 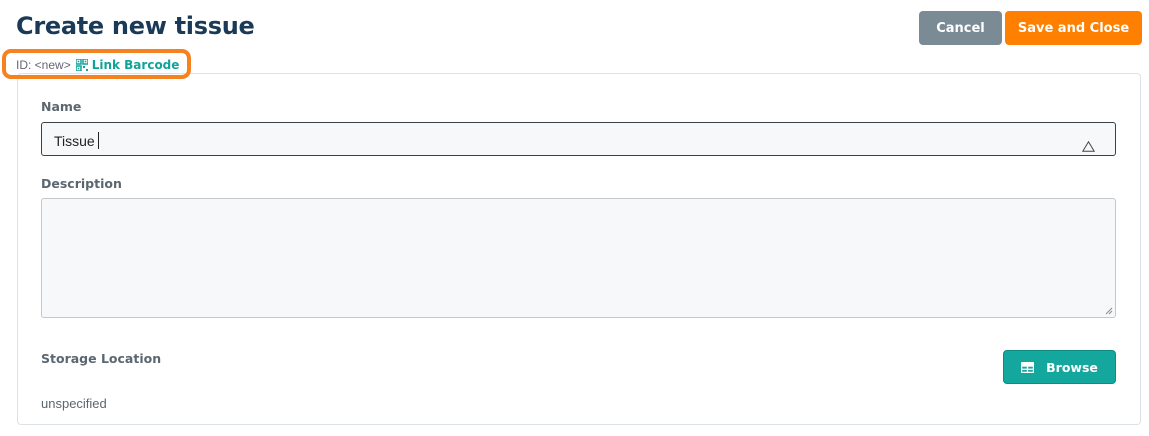 What do you see at coordinates (81, 65) in the screenshot?
I see `qr-code-icon` at bounding box center [81, 65].